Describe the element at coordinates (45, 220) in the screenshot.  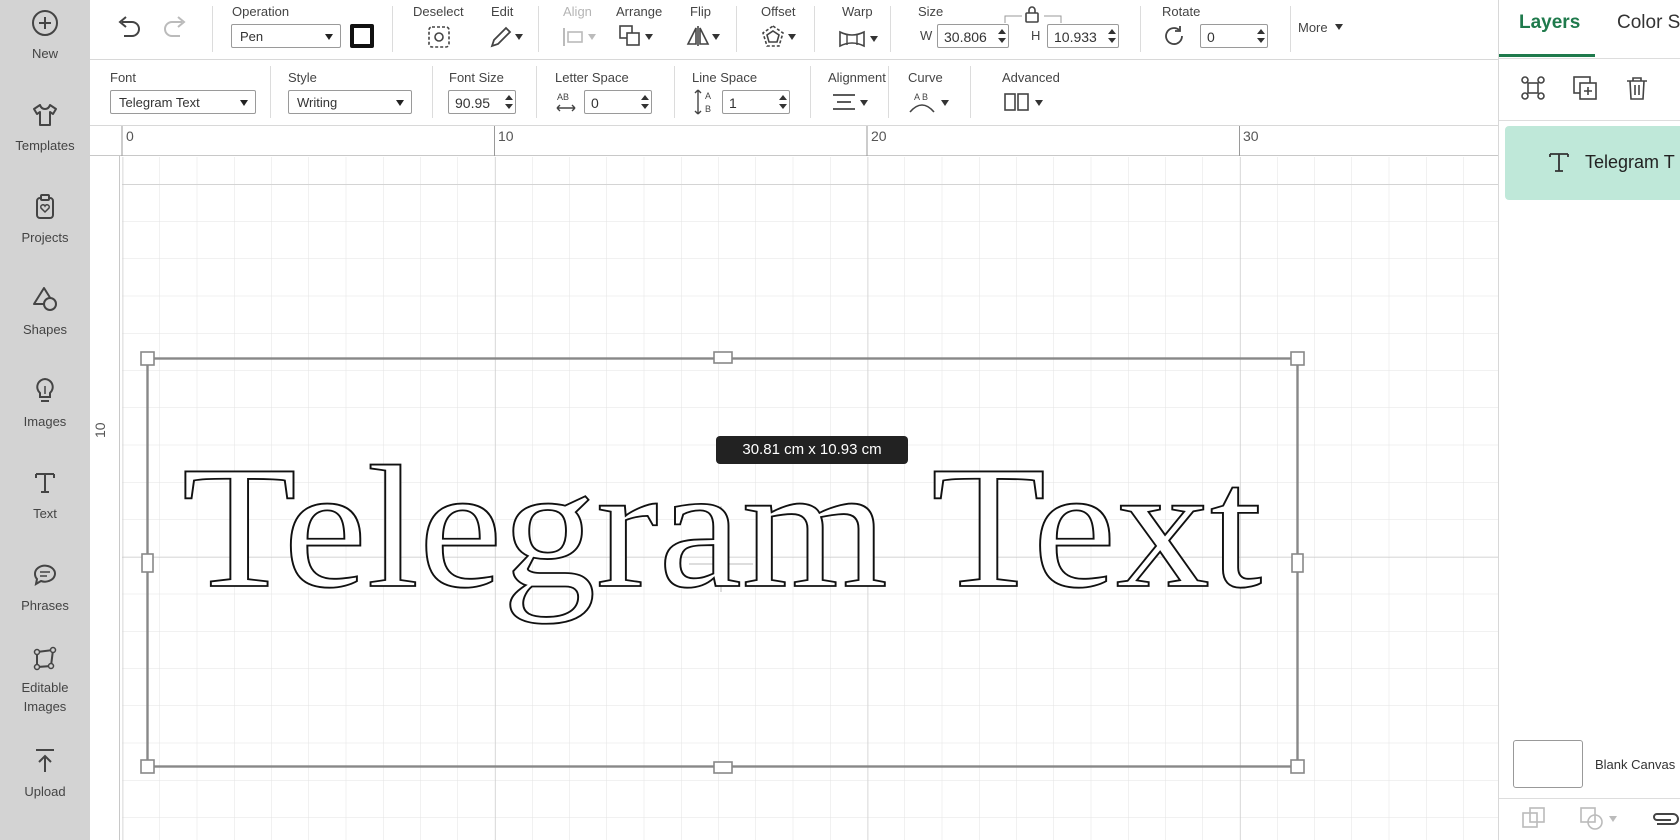
I see `sidebar-item-projects: Projects` at that location.